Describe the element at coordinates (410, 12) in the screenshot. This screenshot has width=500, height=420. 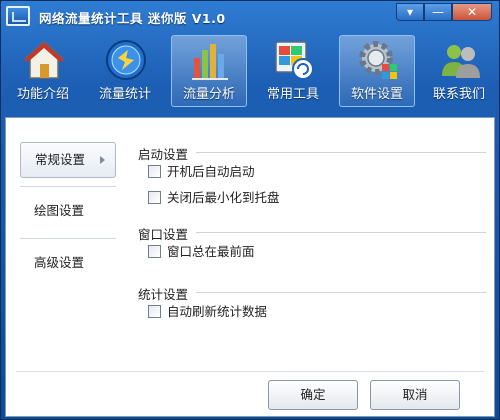
I see `menu-button: ▾` at that location.